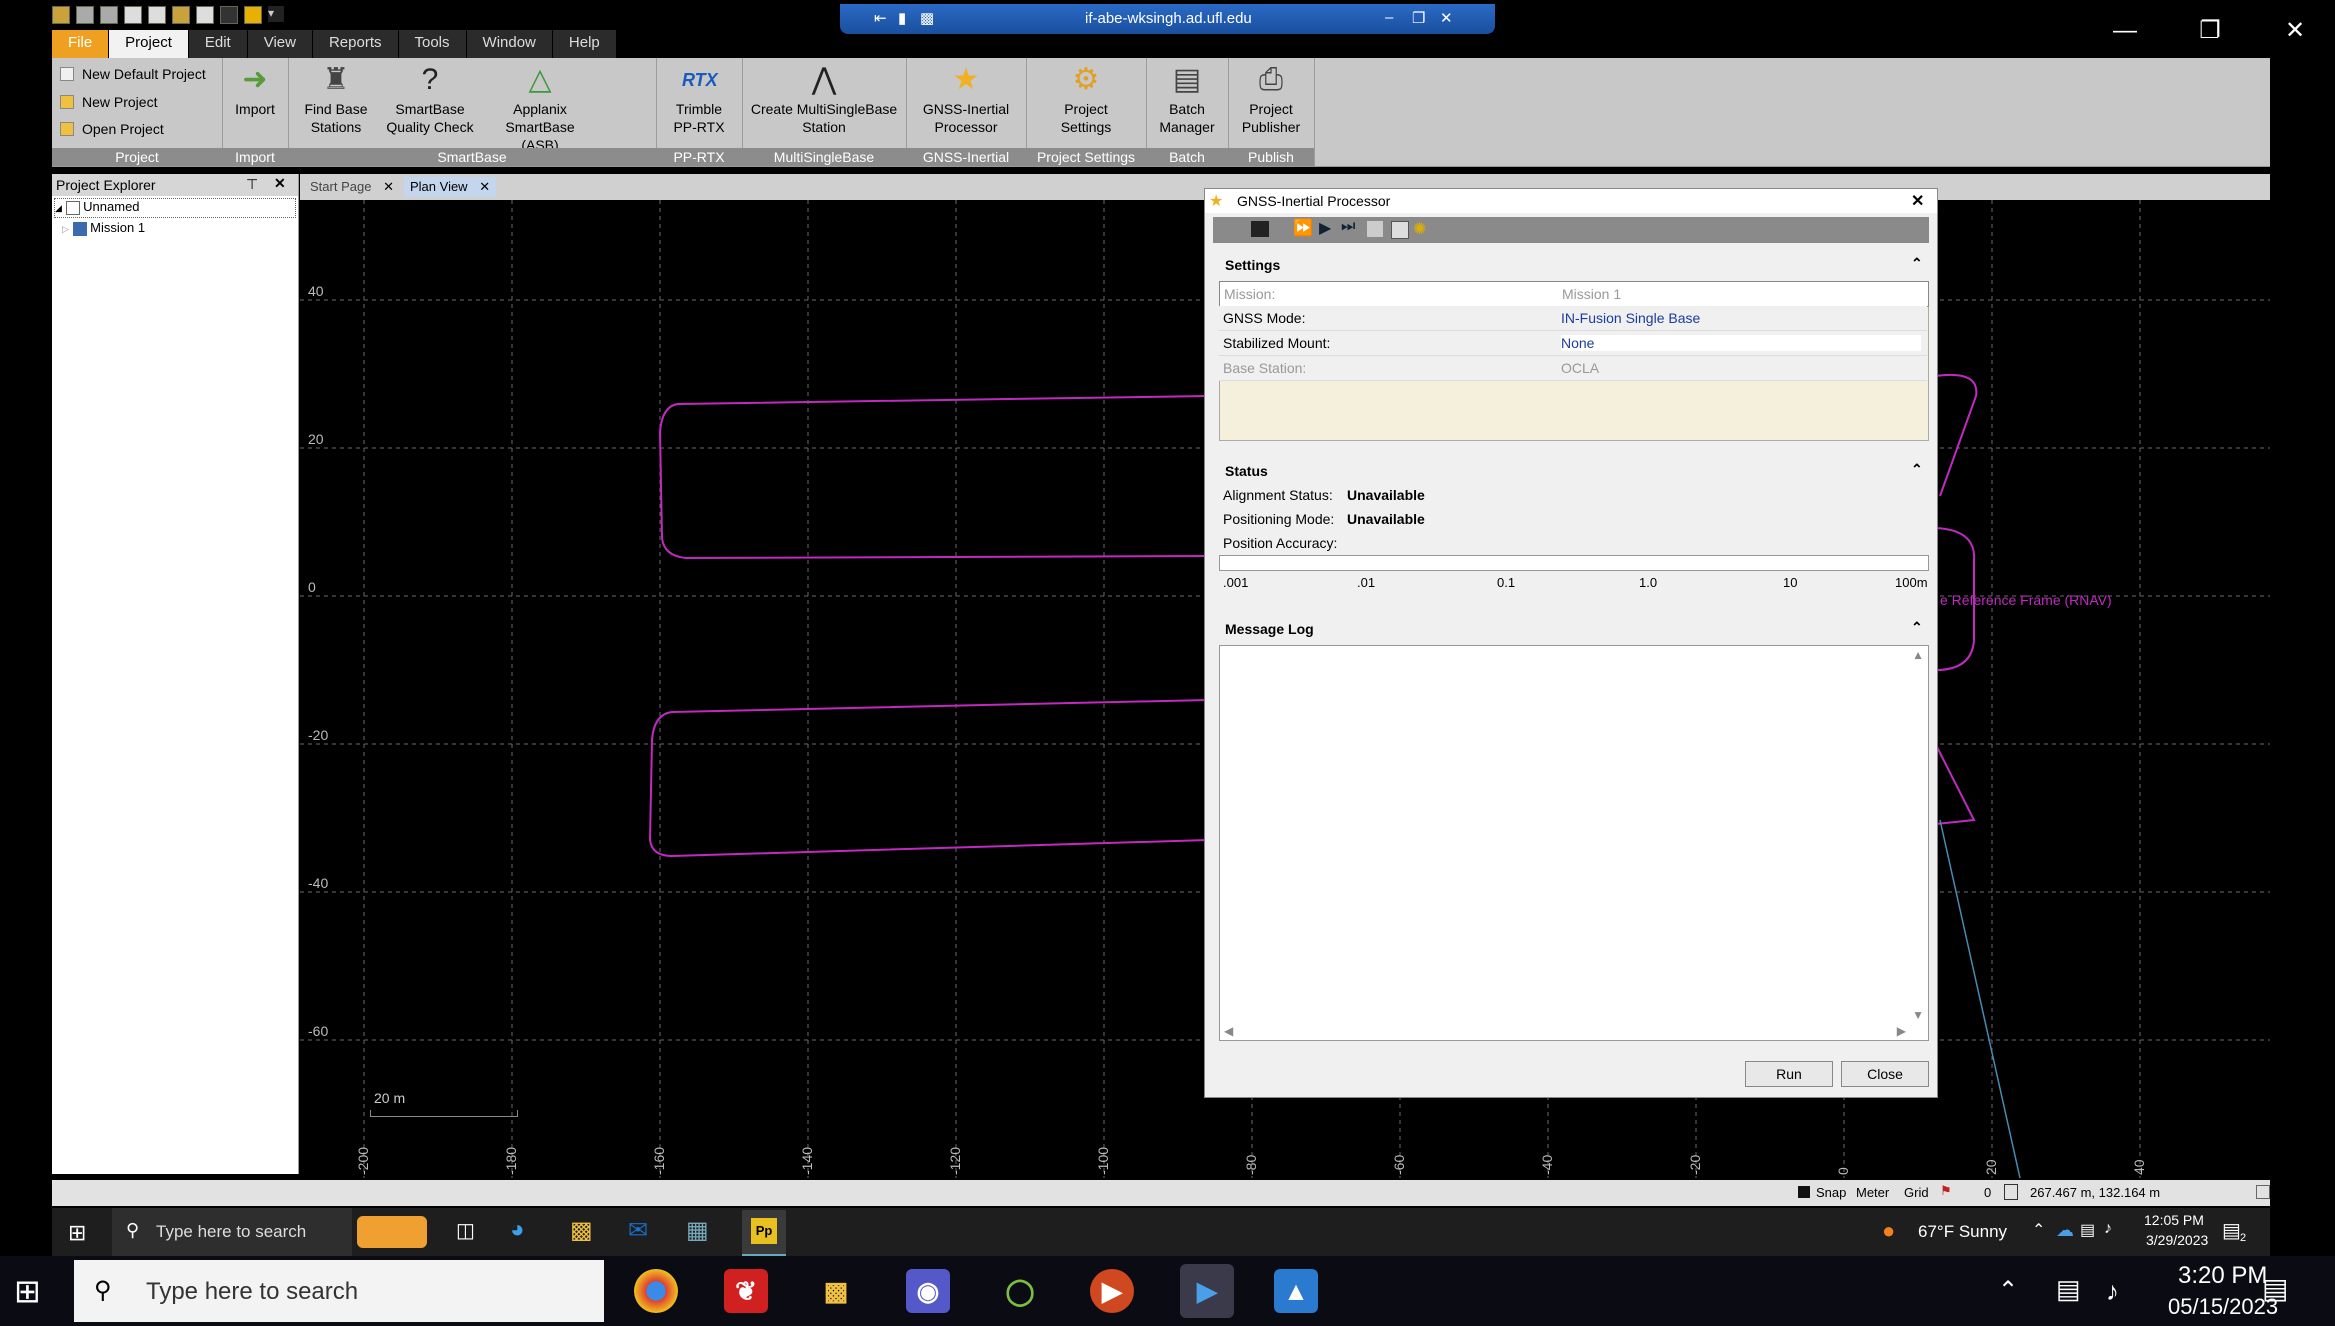 Image resolution: width=2335 pixels, height=1326 pixels. What do you see at coordinates (148, 44) in the screenshot?
I see `menu-project: Project` at bounding box center [148, 44].